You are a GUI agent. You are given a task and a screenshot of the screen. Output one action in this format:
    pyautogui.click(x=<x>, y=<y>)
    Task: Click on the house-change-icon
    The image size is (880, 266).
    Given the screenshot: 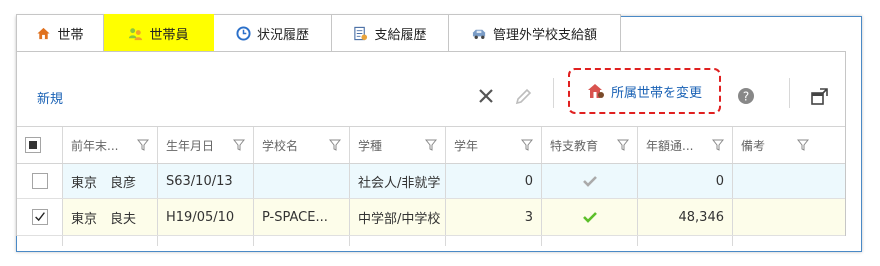 What is the action you would take?
    pyautogui.click(x=595, y=91)
    